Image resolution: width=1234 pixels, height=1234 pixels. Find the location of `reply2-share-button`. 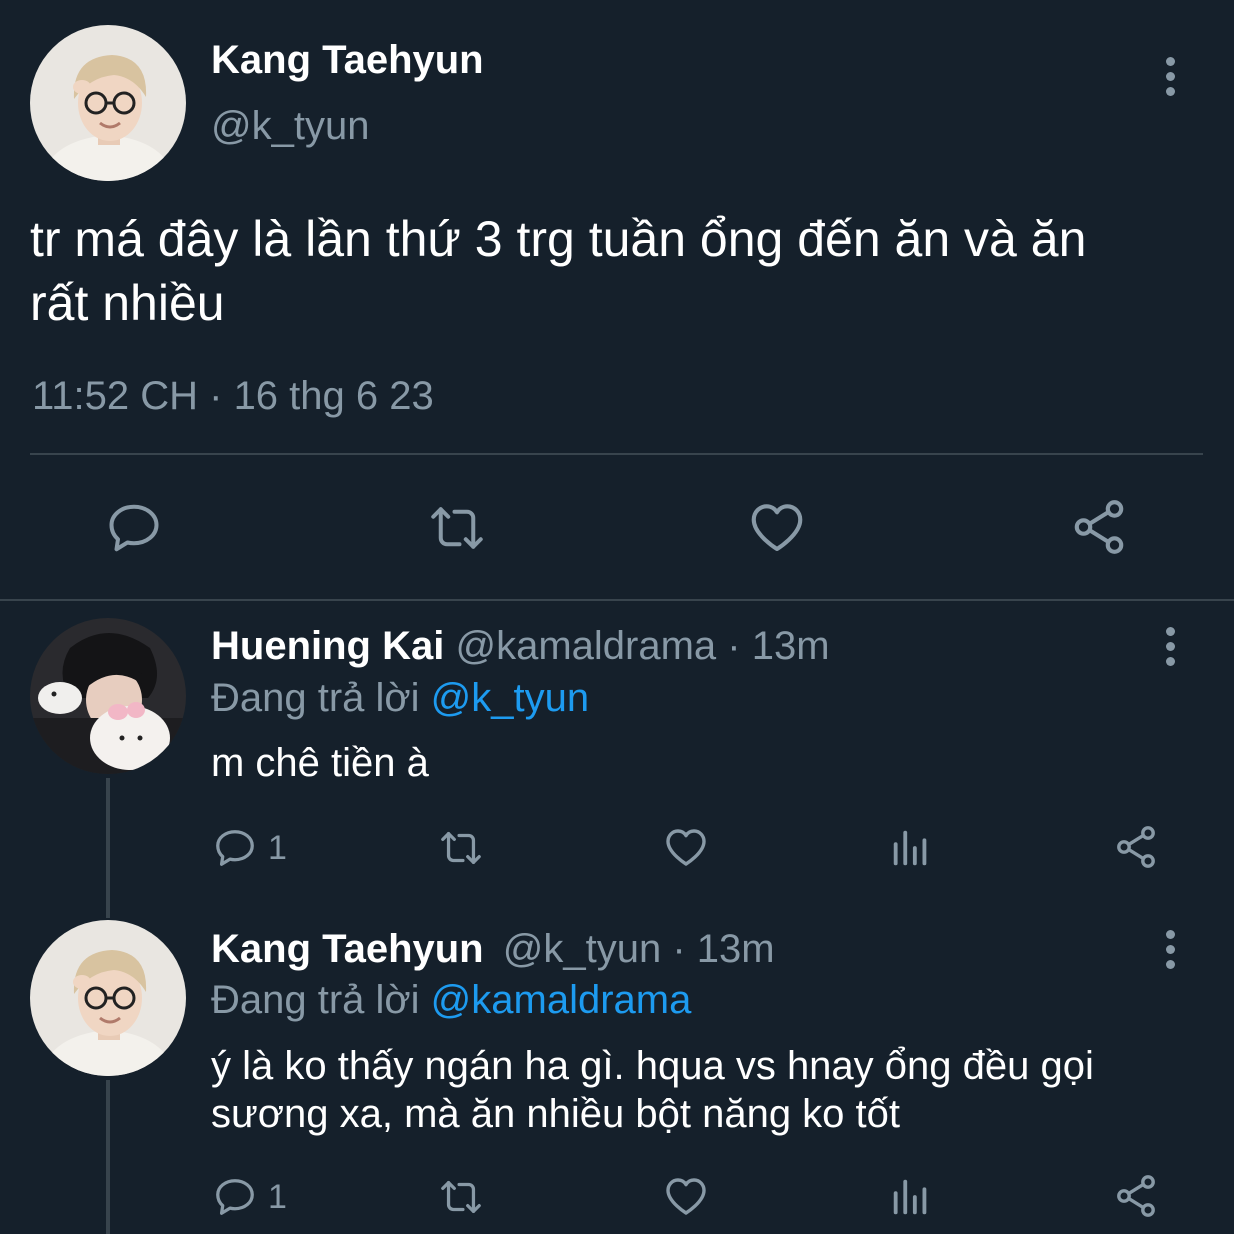

reply2-share-button is located at coordinates (1136, 1196).